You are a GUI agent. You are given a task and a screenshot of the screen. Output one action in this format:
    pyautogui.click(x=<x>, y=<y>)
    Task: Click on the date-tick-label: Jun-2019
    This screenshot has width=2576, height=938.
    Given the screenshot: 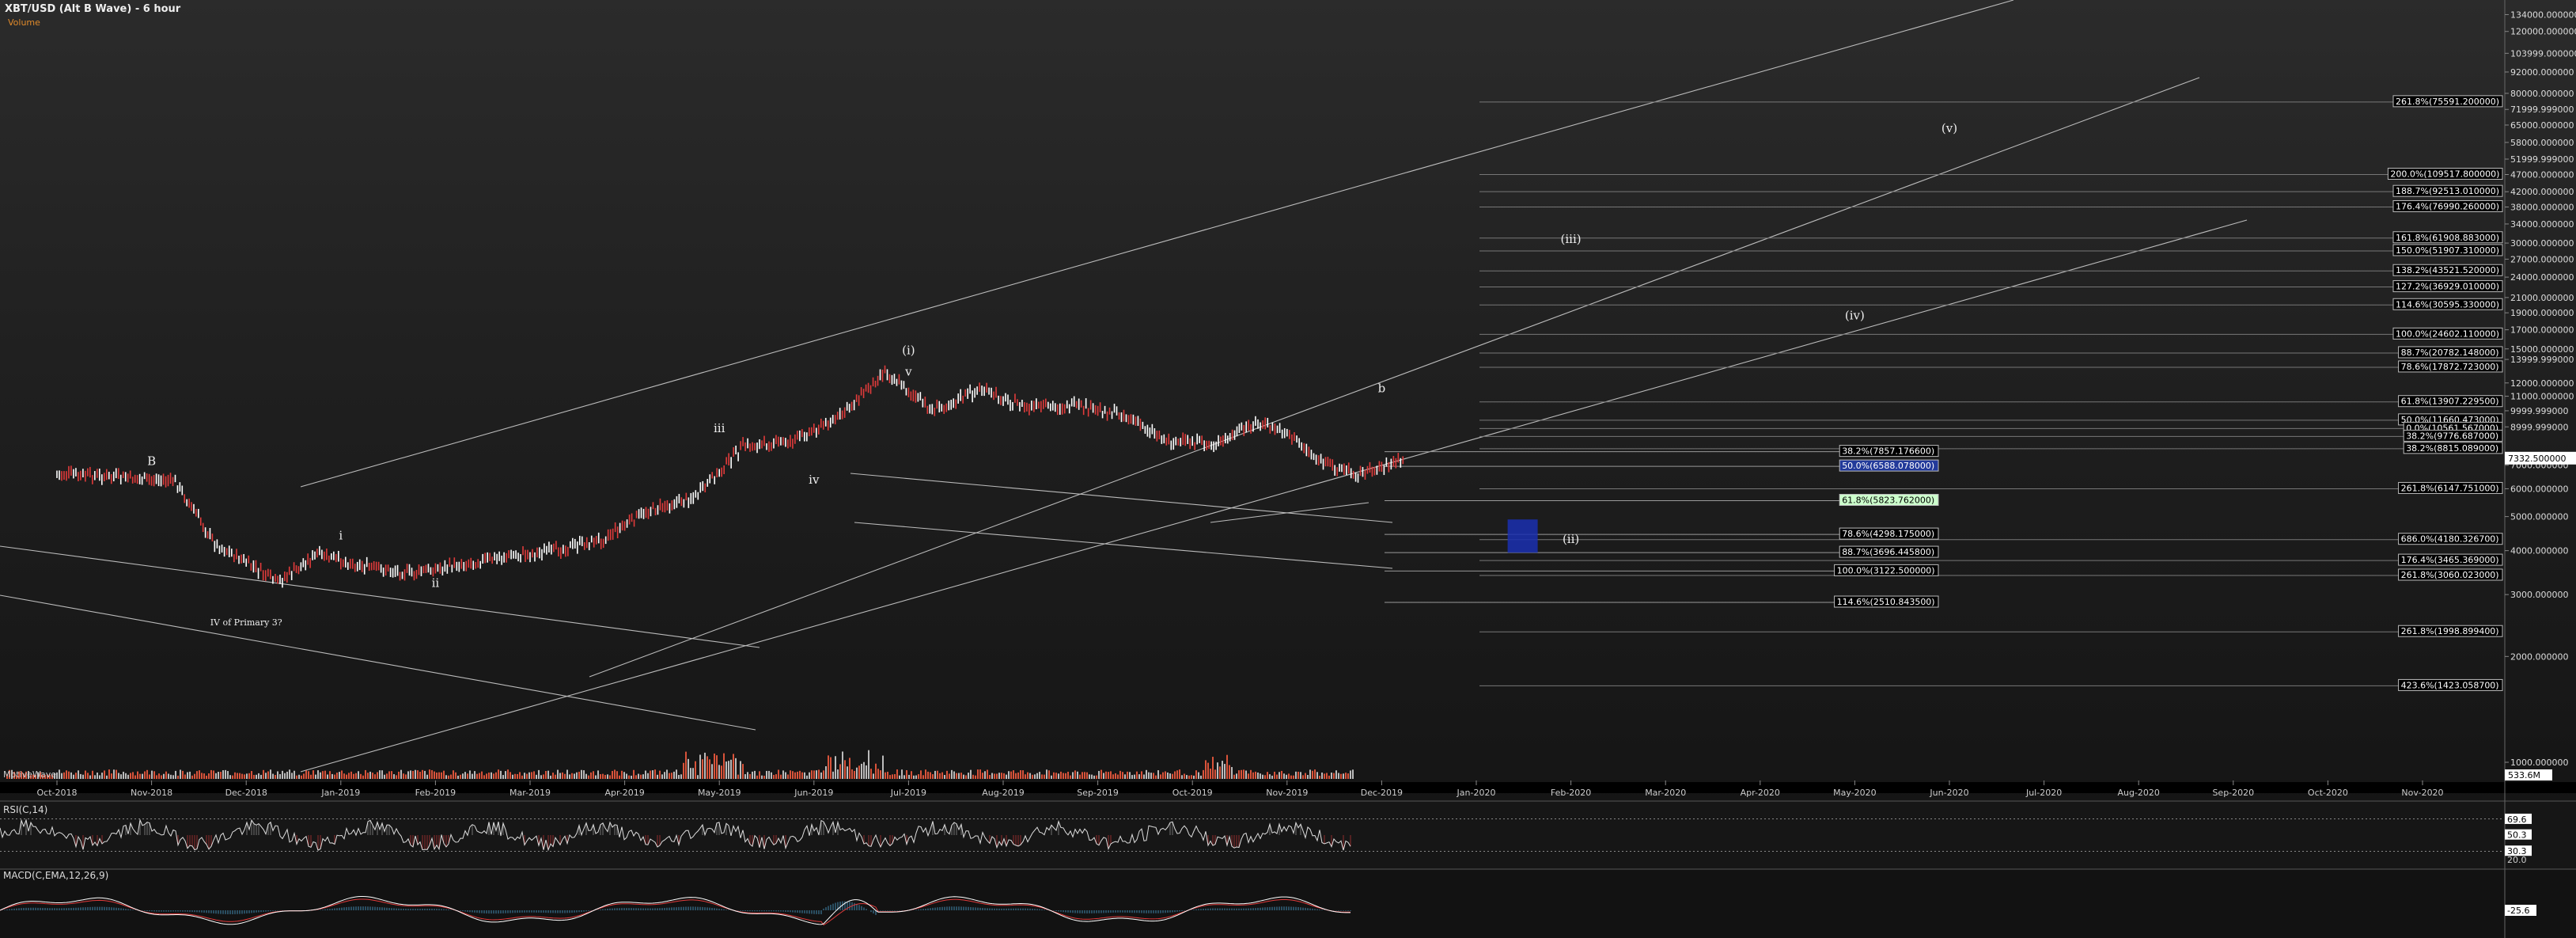 What is the action you would take?
    pyautogui.click(x=813, y=793)
    